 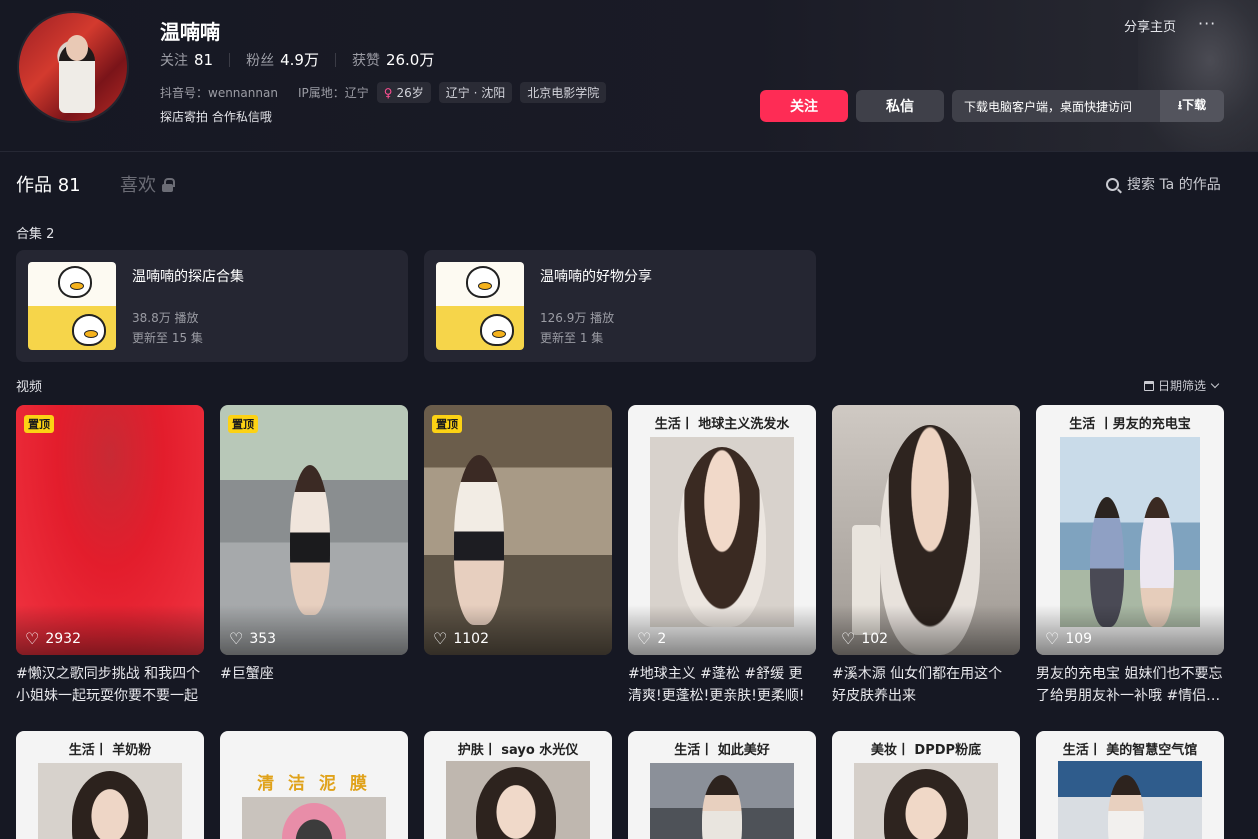 I want to click on search-works: 搜索 Ta 的作品, so click(x=1163, y=184).